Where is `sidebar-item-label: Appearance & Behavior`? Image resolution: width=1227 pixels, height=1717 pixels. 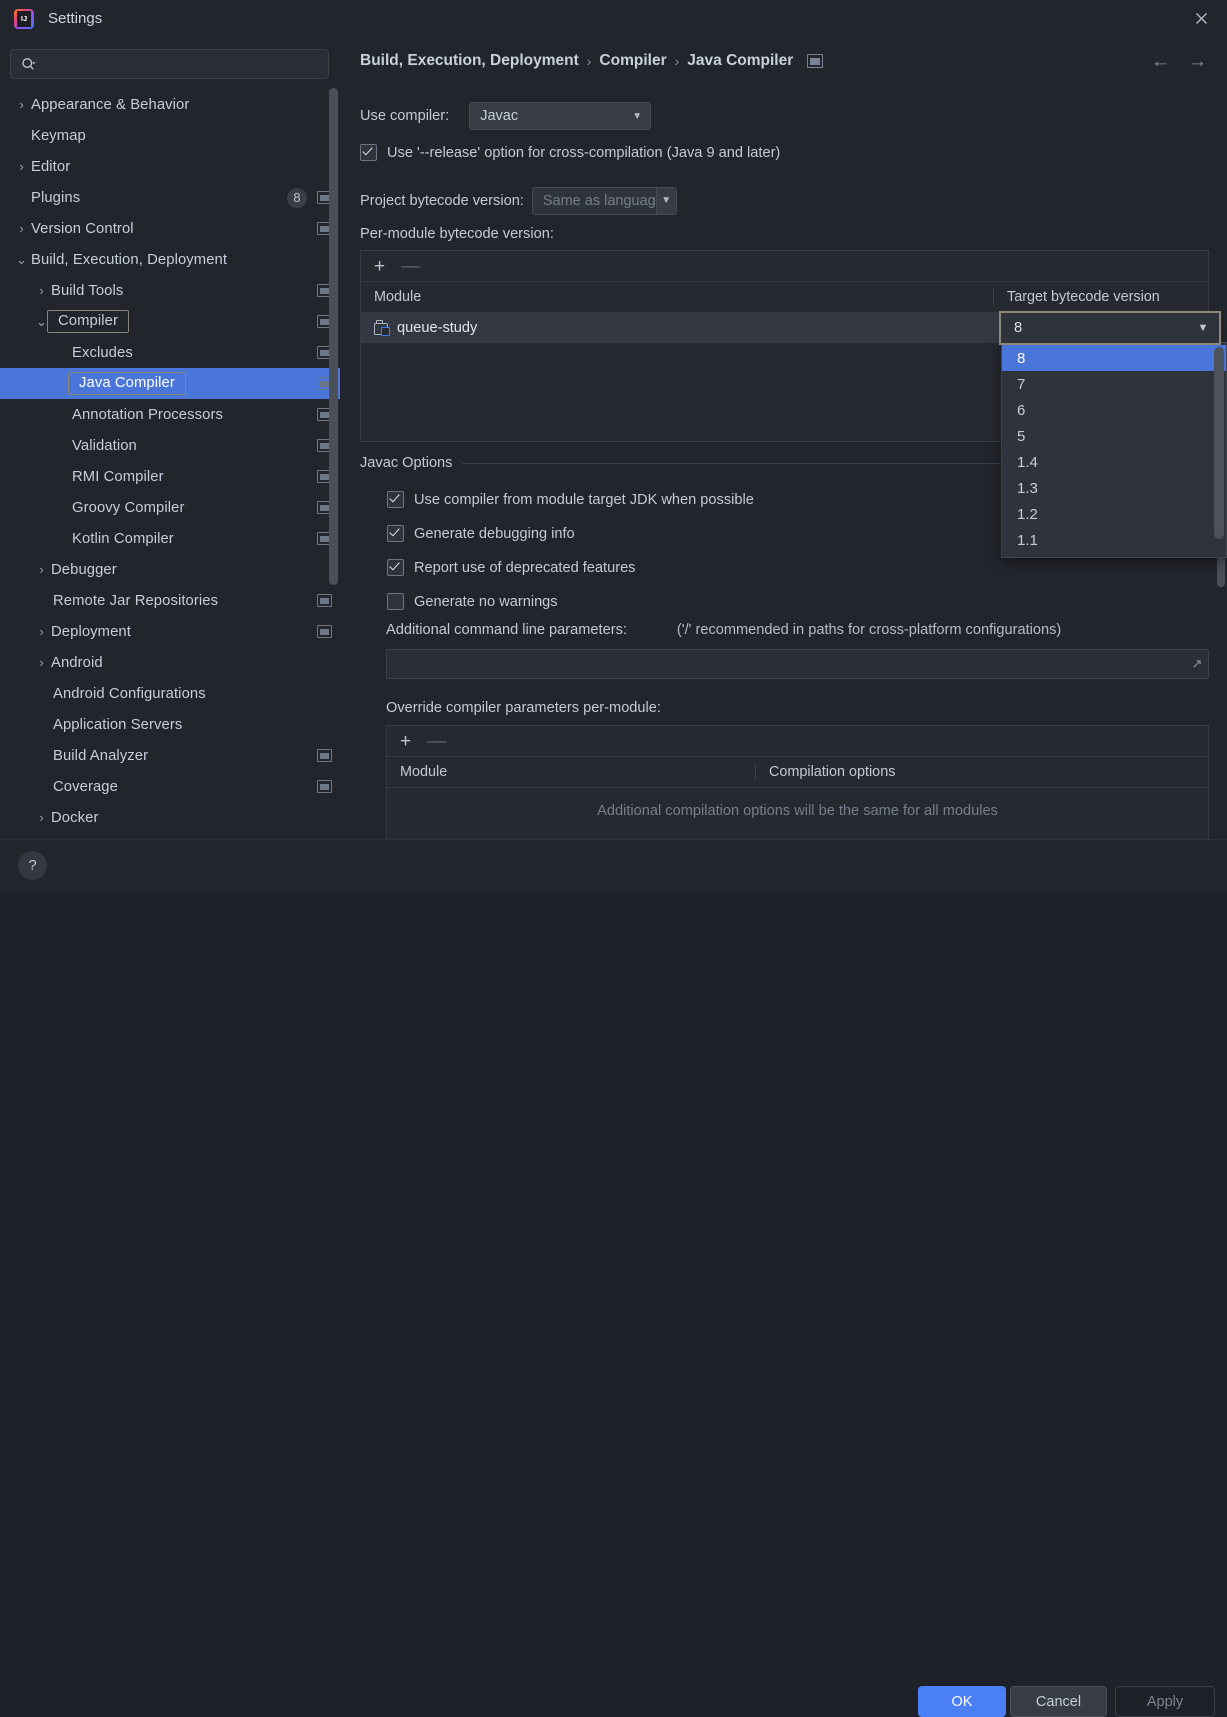 sidebar-item-label: Appearance & Behavior is located at coordinates (110, 104).